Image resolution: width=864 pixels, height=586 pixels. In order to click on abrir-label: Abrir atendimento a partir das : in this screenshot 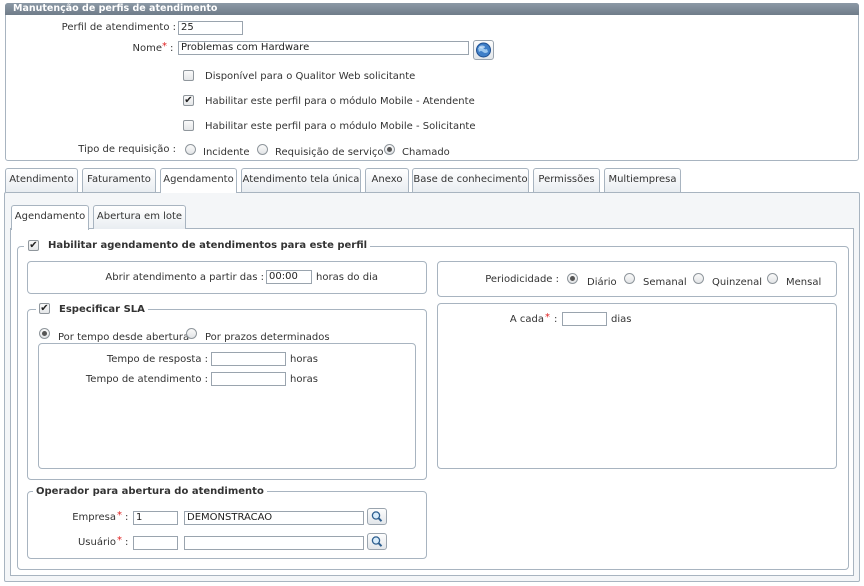, I will do `click(184, 277)`.